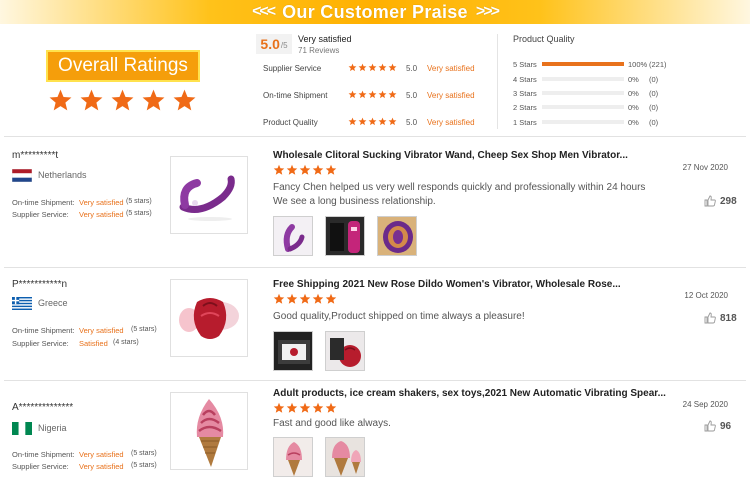  What do you see at coordinates (497, 81) in the screenshot?
I see `summary-divider` at bounding box center [497, 81].